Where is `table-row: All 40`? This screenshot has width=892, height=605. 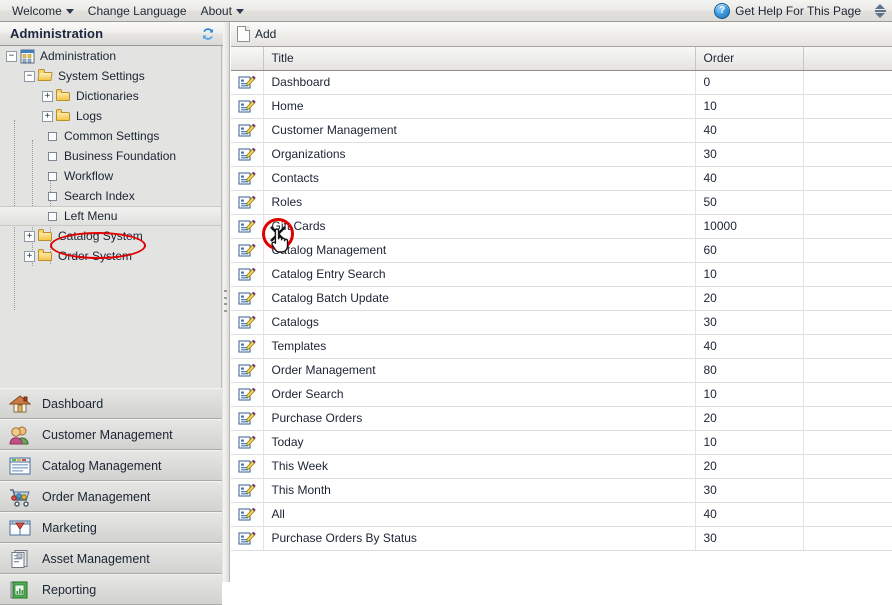
table-row: All 40 is located at coordinates (561, 514).